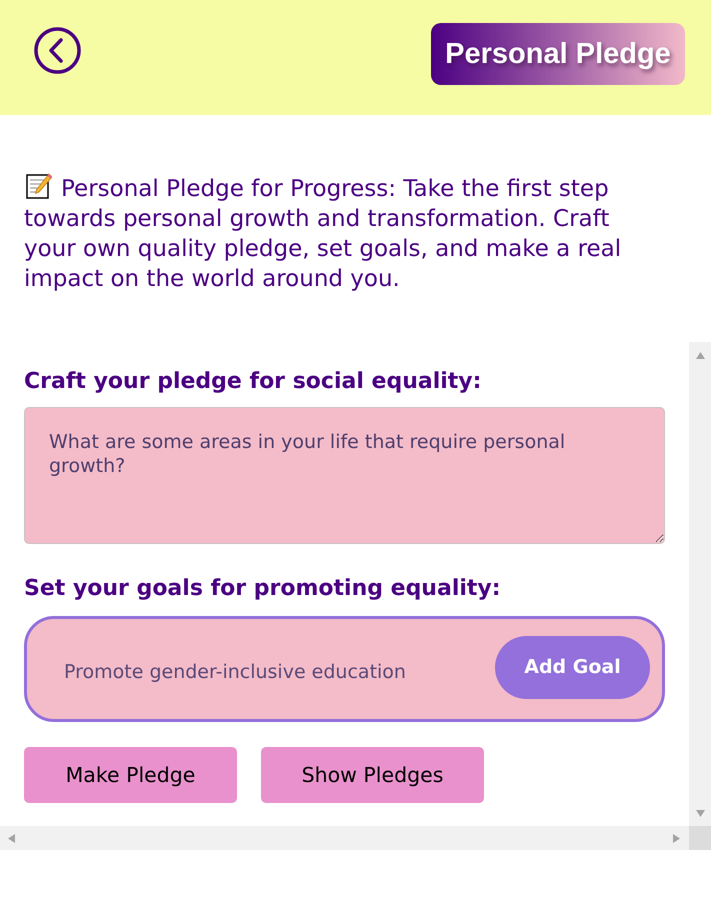 The height and width of the screenshot is (902, 711). What do you see at coordinates (253, 382) in the screenshot?
I see `section-heading: Craft your pledge for social equality:` at bounding box center [253, 382].